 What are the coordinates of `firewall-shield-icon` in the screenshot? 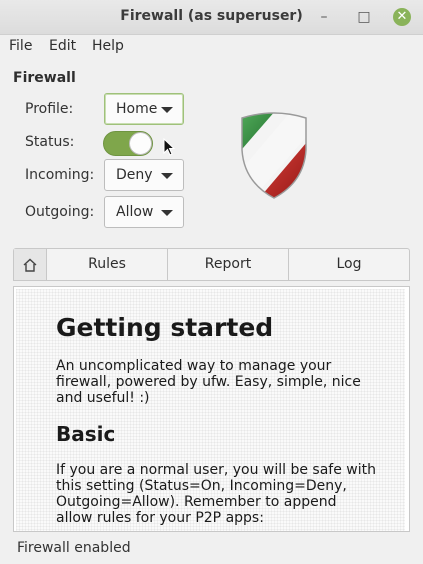 It's located at (274, 155).